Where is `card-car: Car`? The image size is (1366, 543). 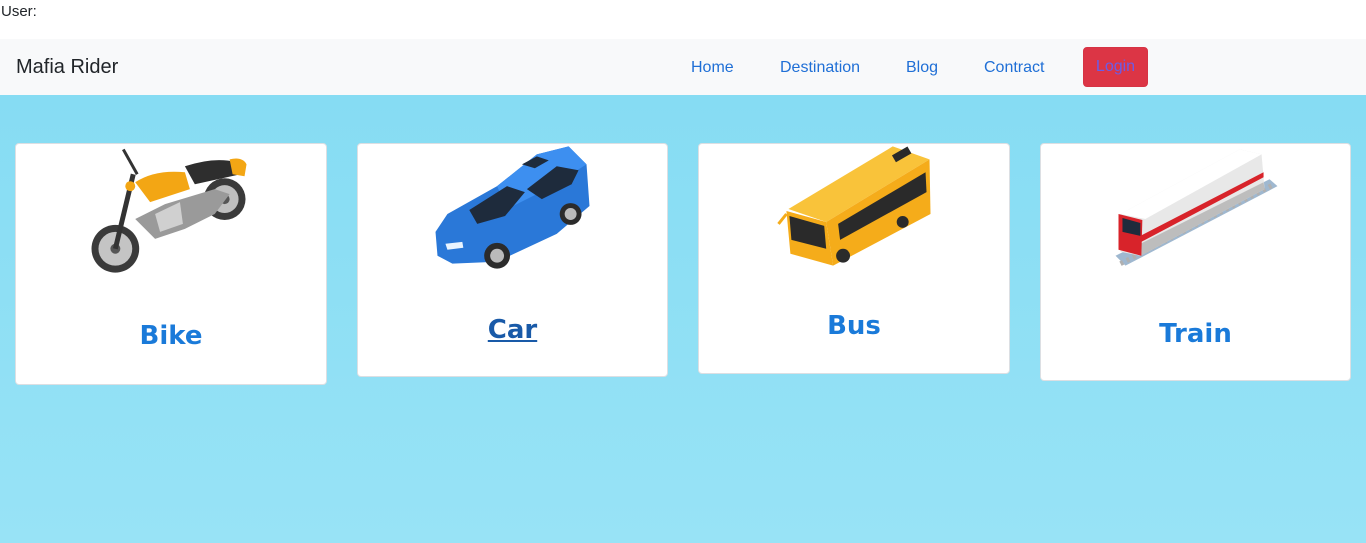
card-car: Car is located at coordinates (512, 260).